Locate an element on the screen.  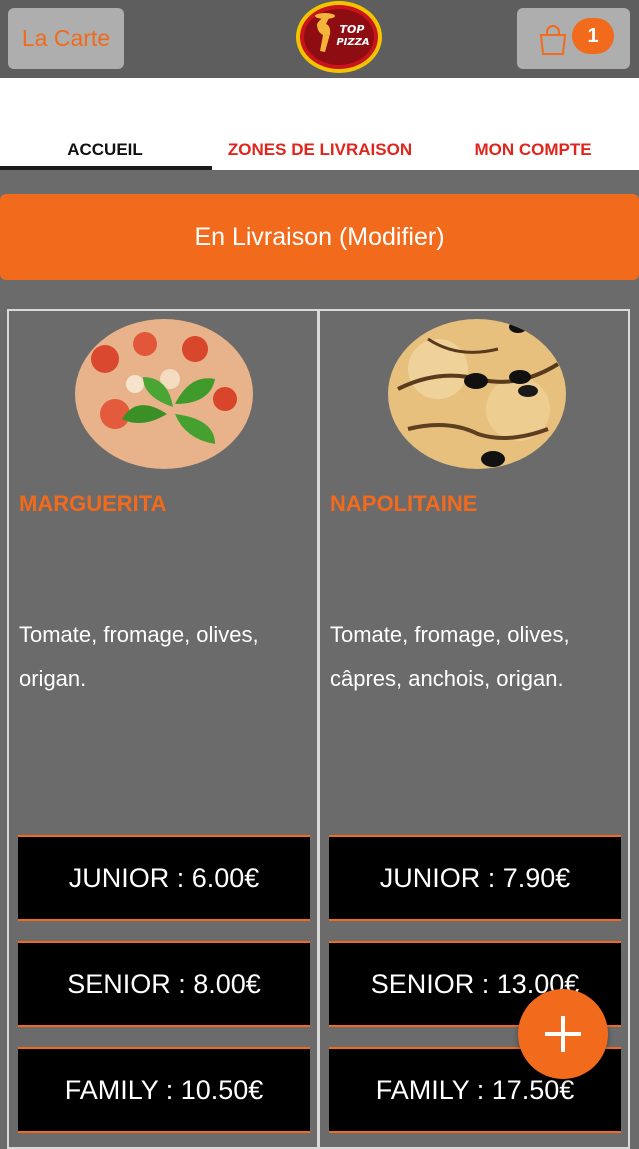
add-button is located at coordinates (563, 1034).